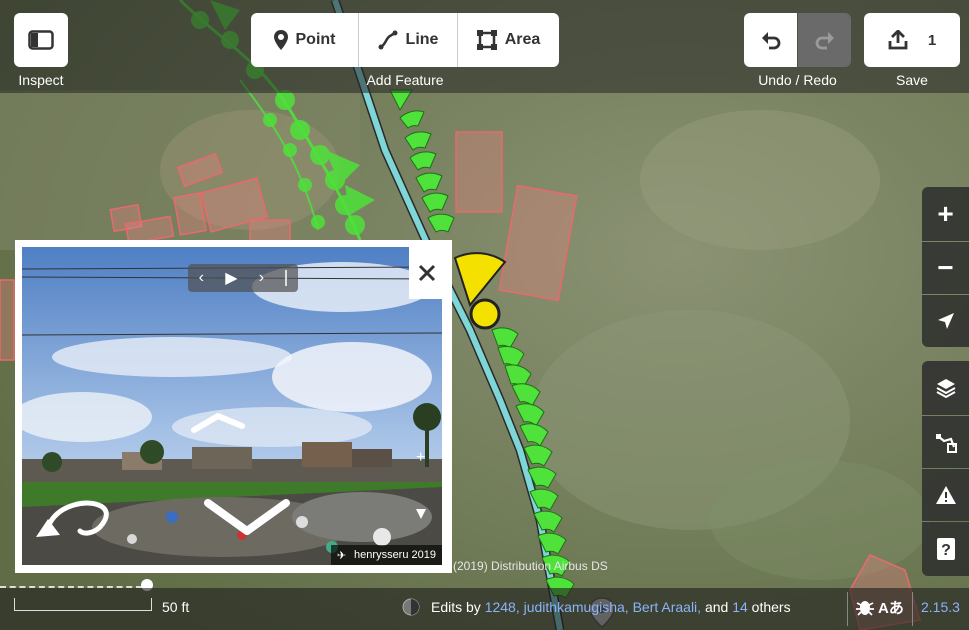 The width and height of the screenshot is (969, 630). I want to click on next-photo-icon: ›, so click(261, 278).